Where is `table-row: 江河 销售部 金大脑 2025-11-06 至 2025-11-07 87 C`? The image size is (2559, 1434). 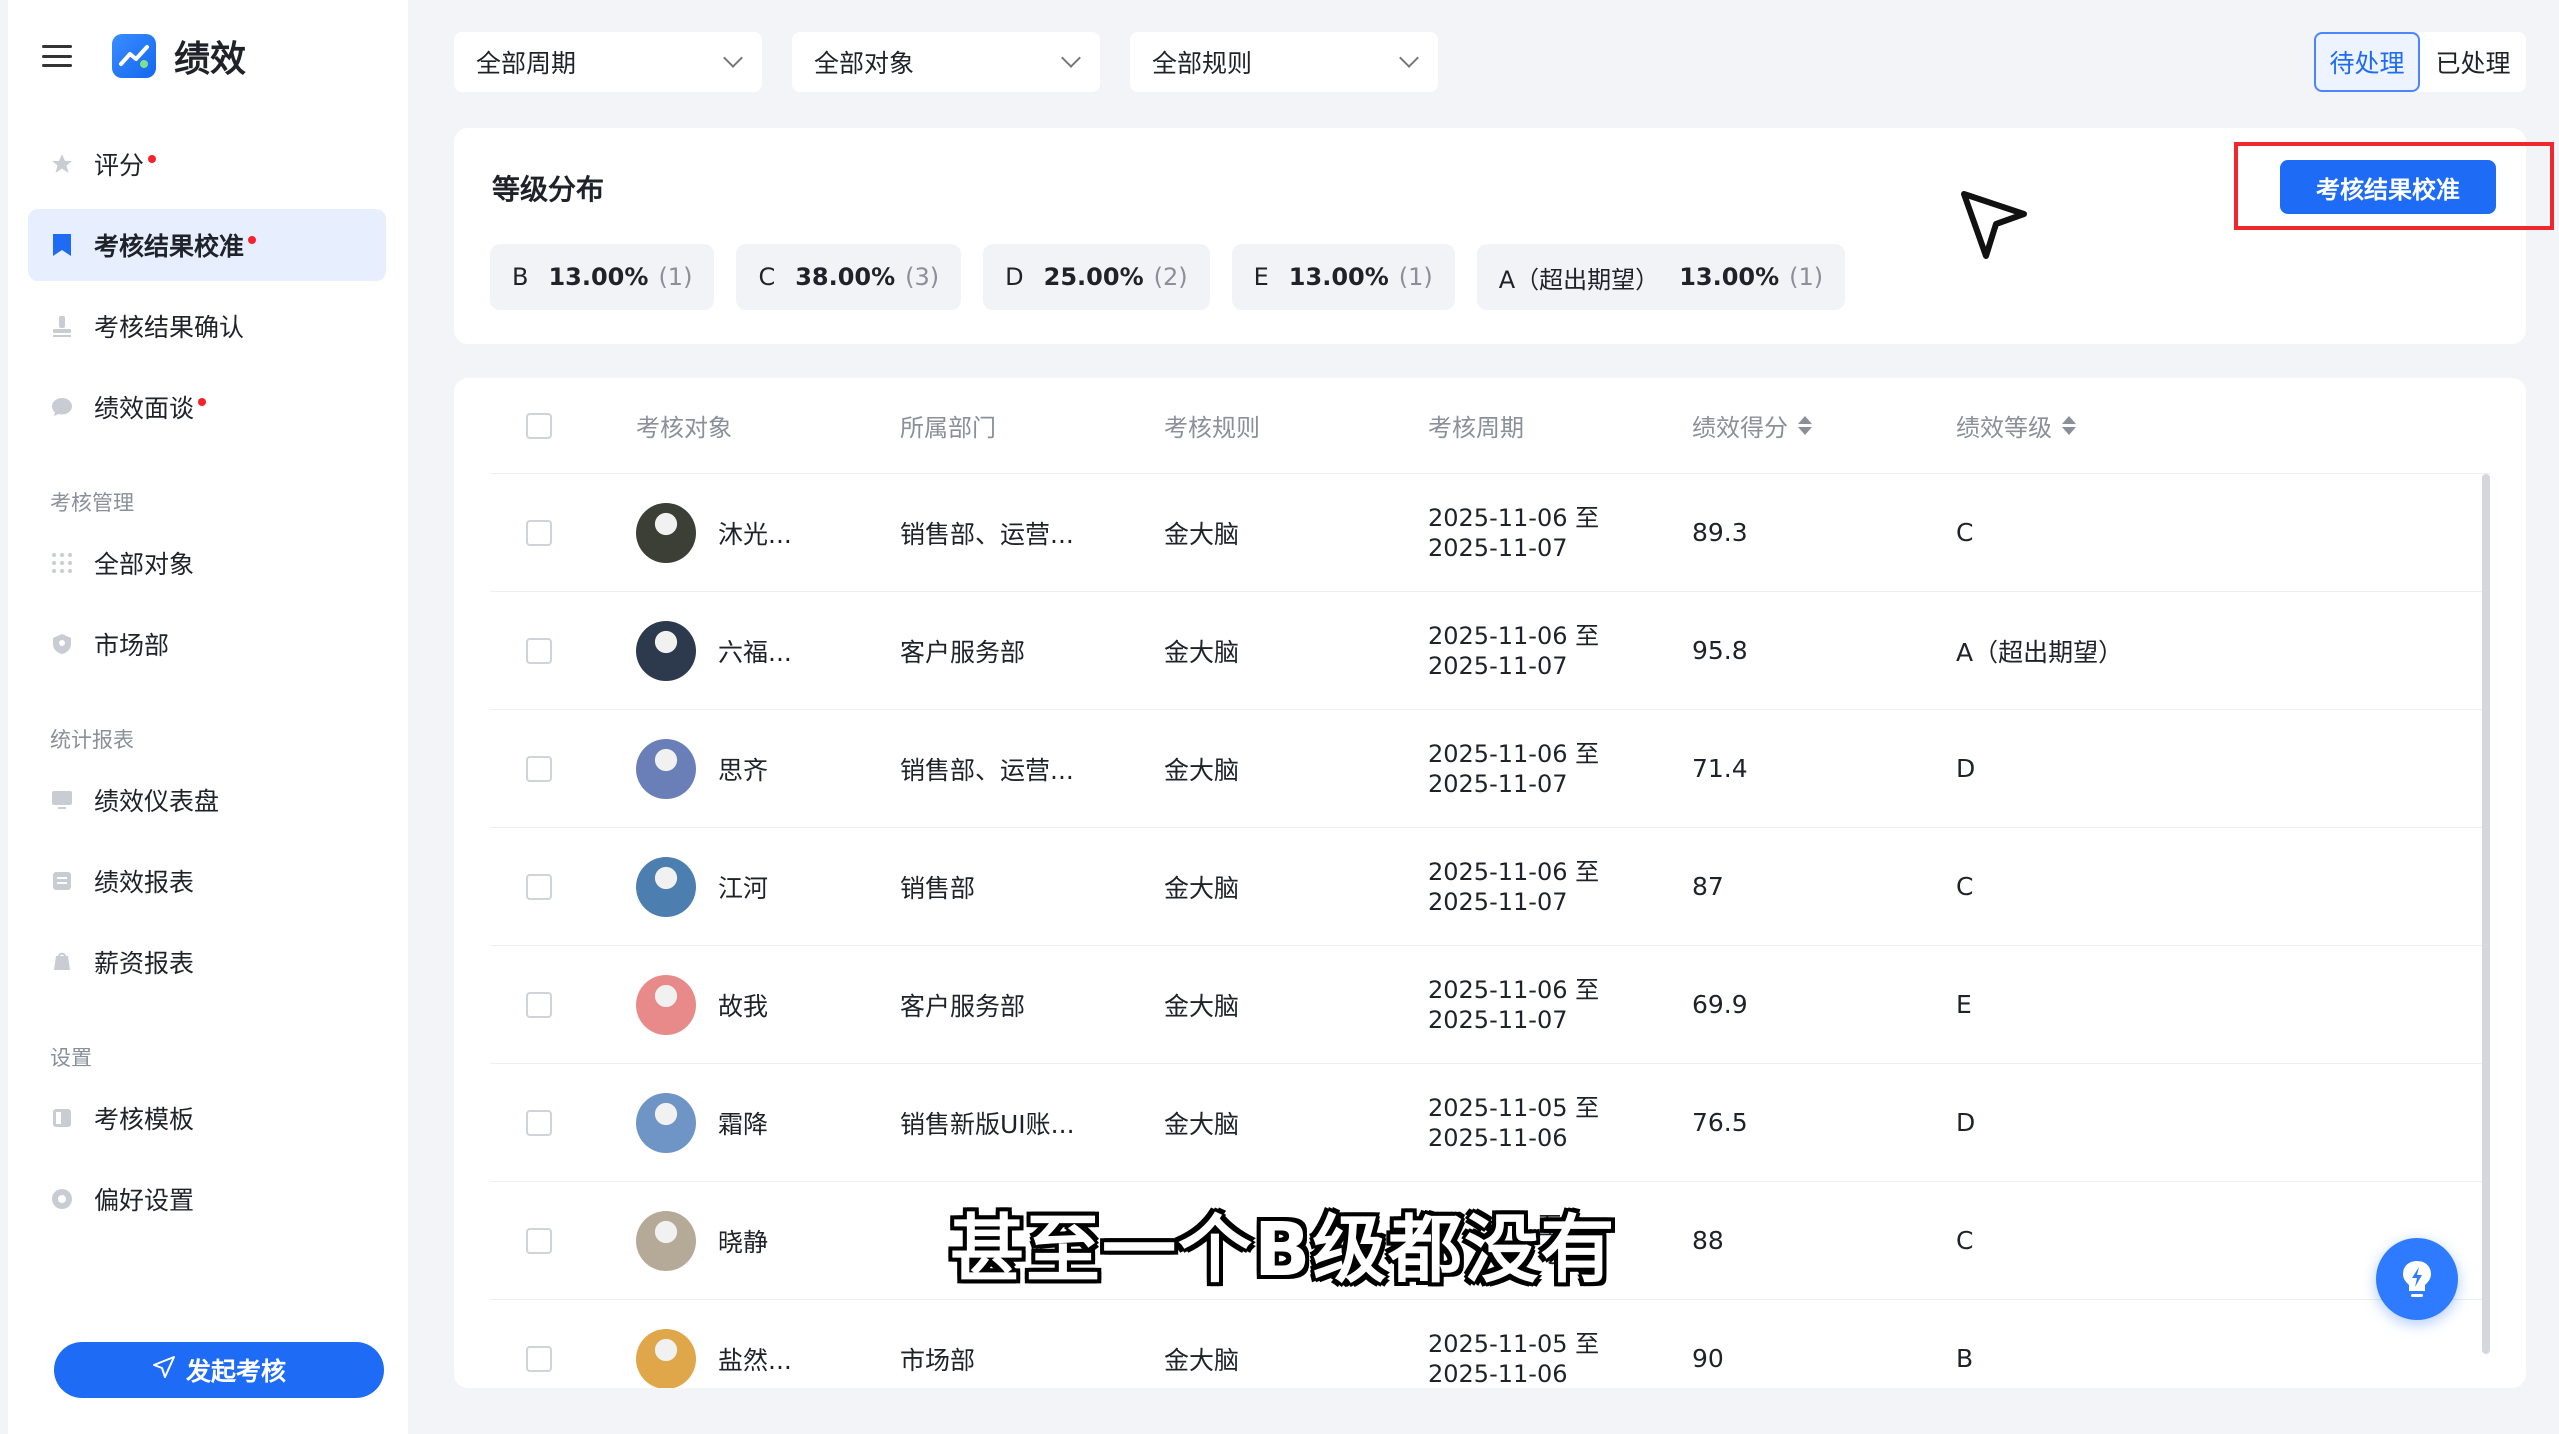
table-row: 江河 销售部 金大脑 2025-11-06 至 2025-11-07 87 C is located at coordinates (1490, 887).